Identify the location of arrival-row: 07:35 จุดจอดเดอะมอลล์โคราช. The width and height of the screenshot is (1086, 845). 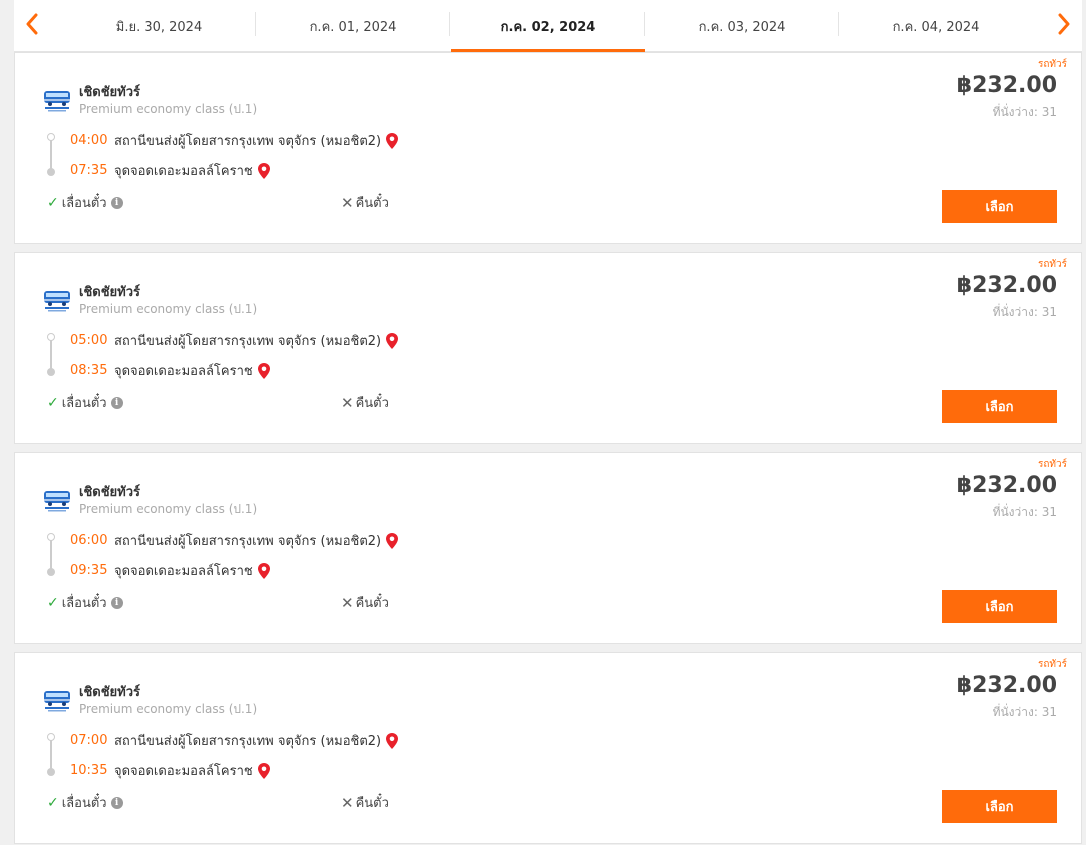
(170, 170).